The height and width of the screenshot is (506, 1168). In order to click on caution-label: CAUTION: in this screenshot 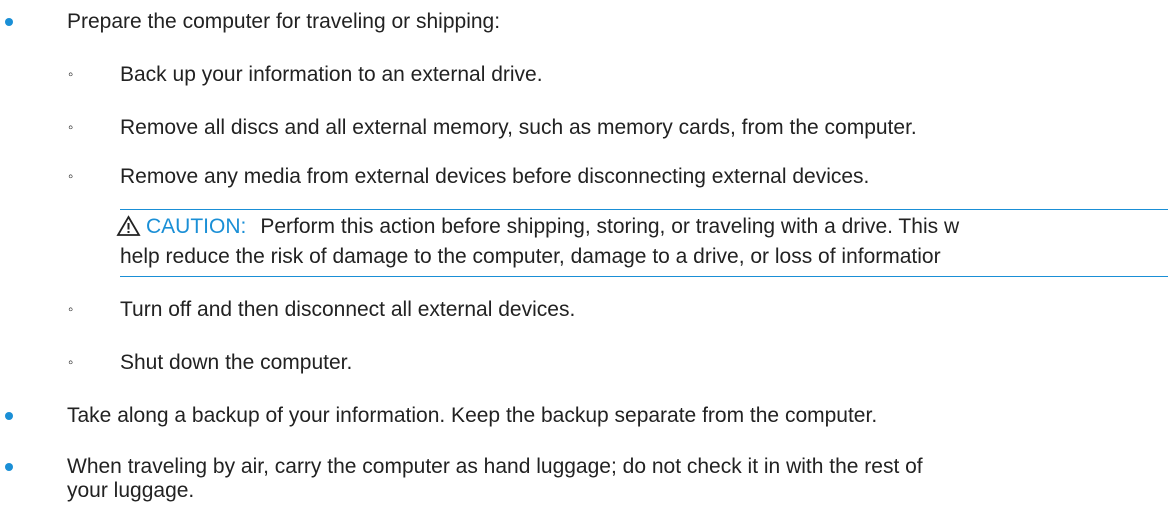, I will do `click(196, 226)`.